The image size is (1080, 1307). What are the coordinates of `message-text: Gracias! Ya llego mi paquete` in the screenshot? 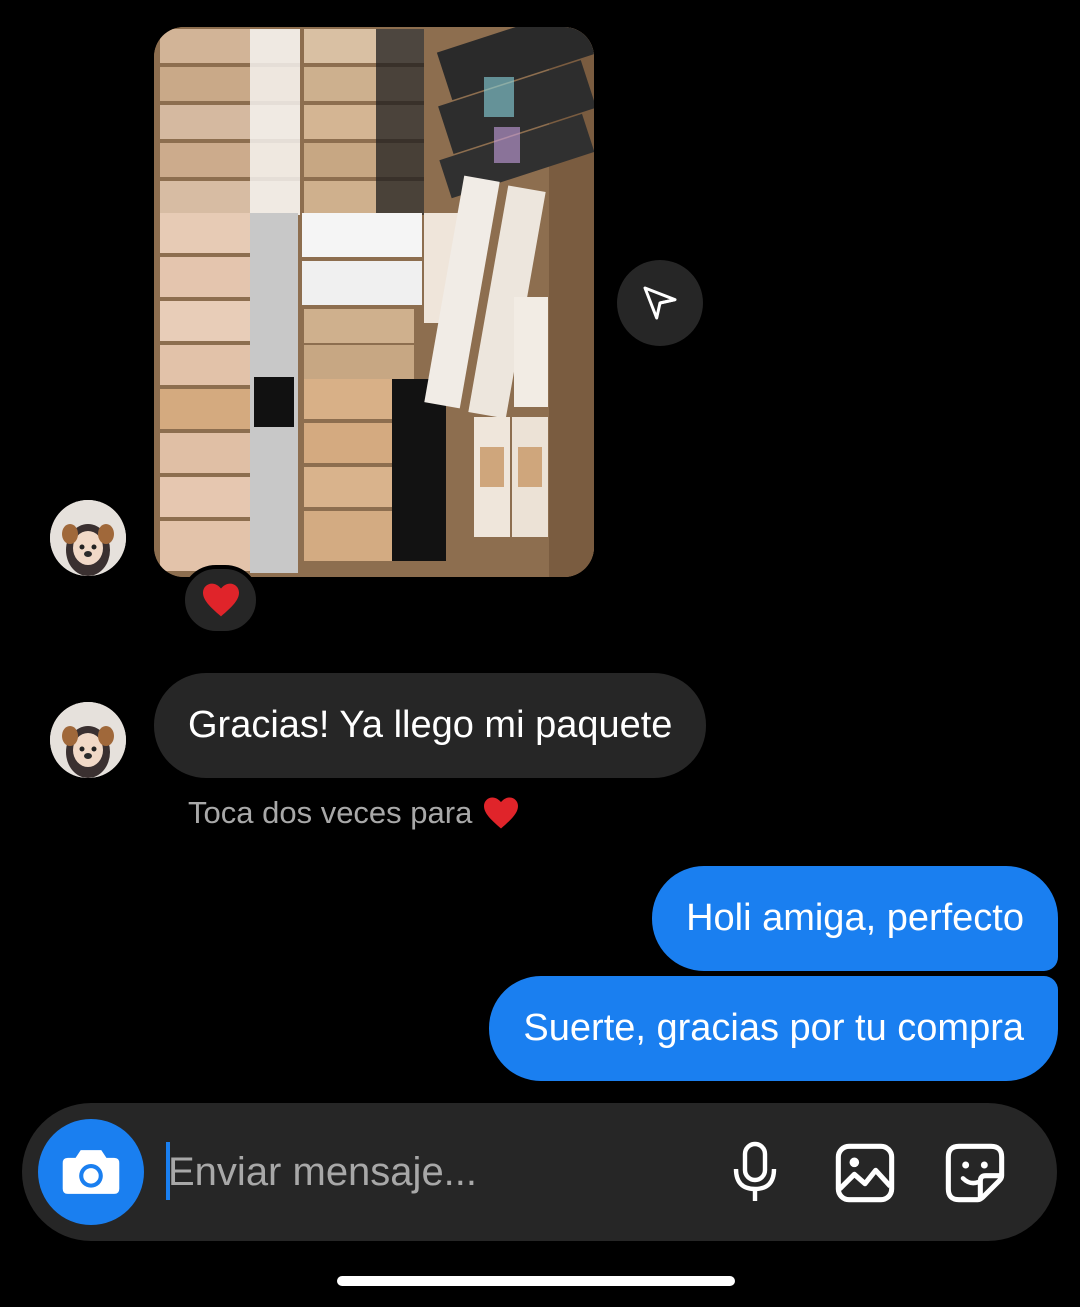 It's located at (430, 725).